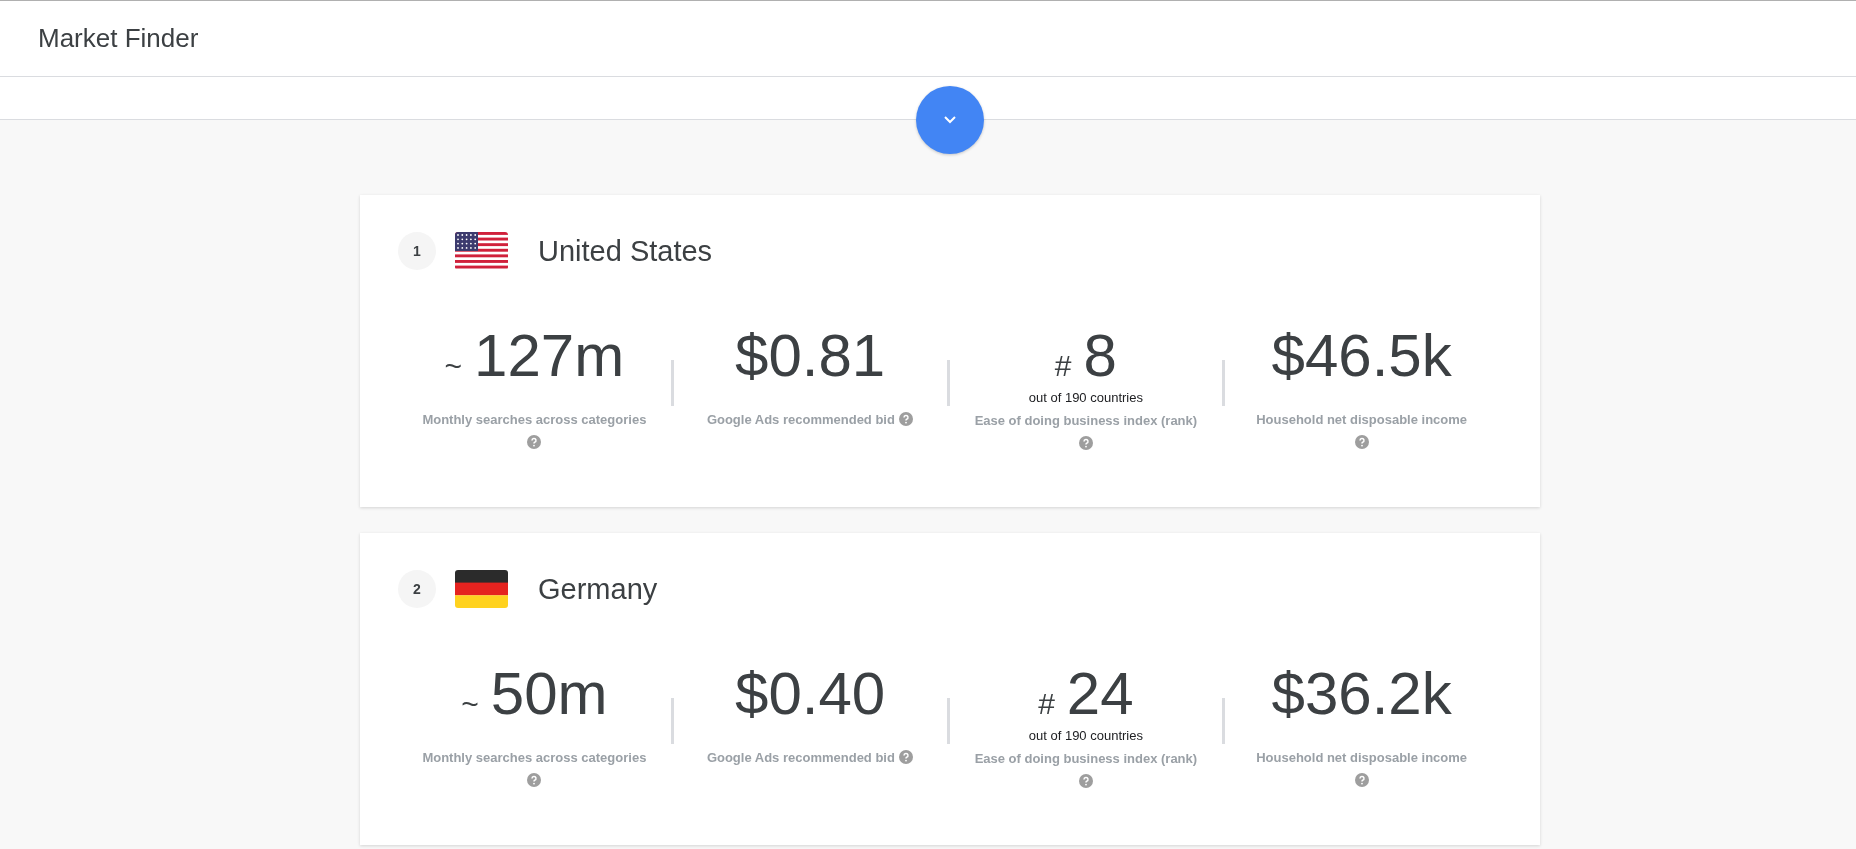  What do you see at coordinates (810, 694) in the screenshot?
I see `metric-value: $0.40` at bounding box center [810, 694].